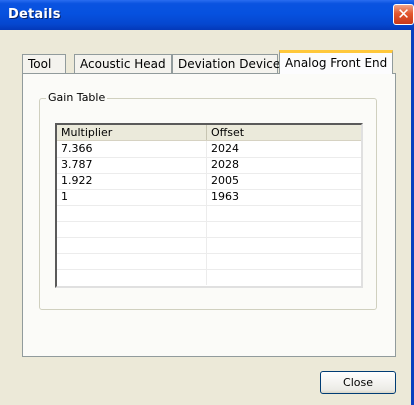 The image size is (414, 405). I want to click on offset-cell: 1963, so click(284, 197).